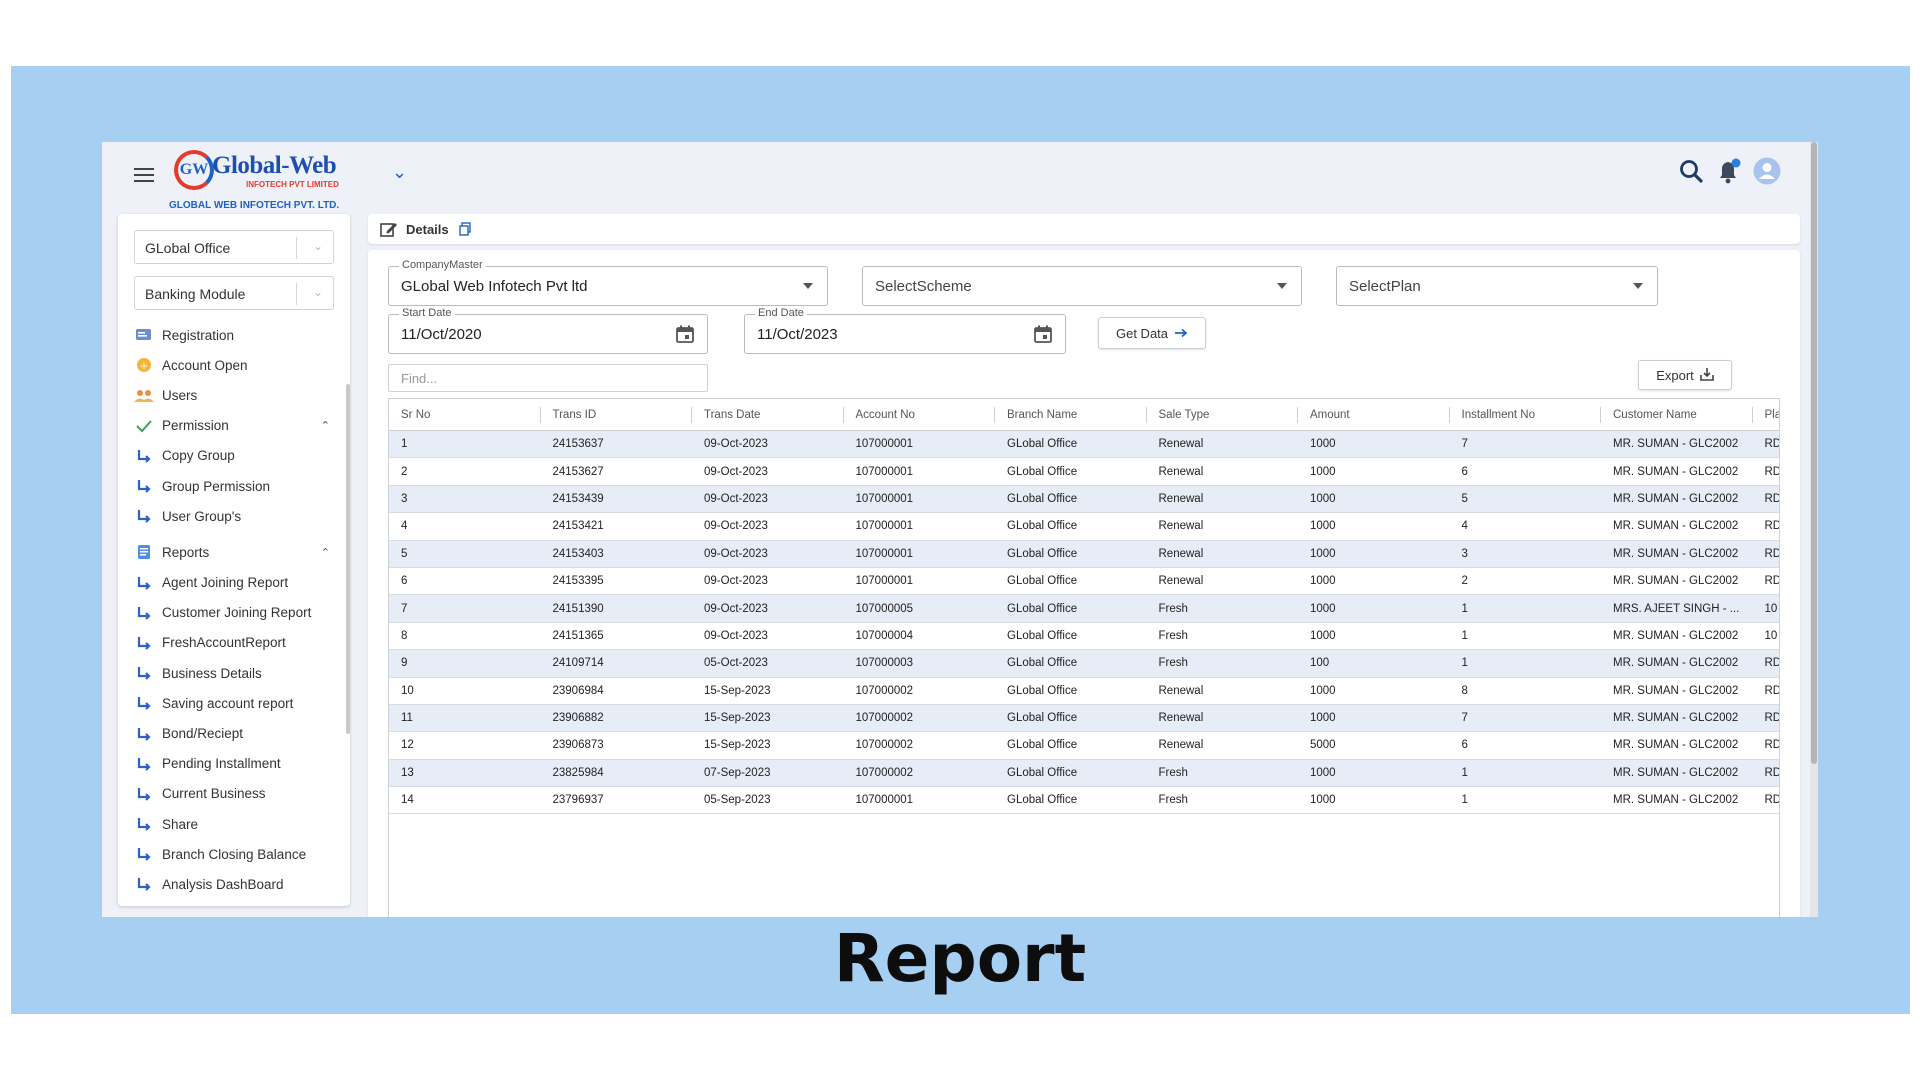 The image size is (1920, 1080). What do you see at coordinates (1767, 171) in the screenshot?
I see `user-avatar-icon` at bounding box center [1767, 171].